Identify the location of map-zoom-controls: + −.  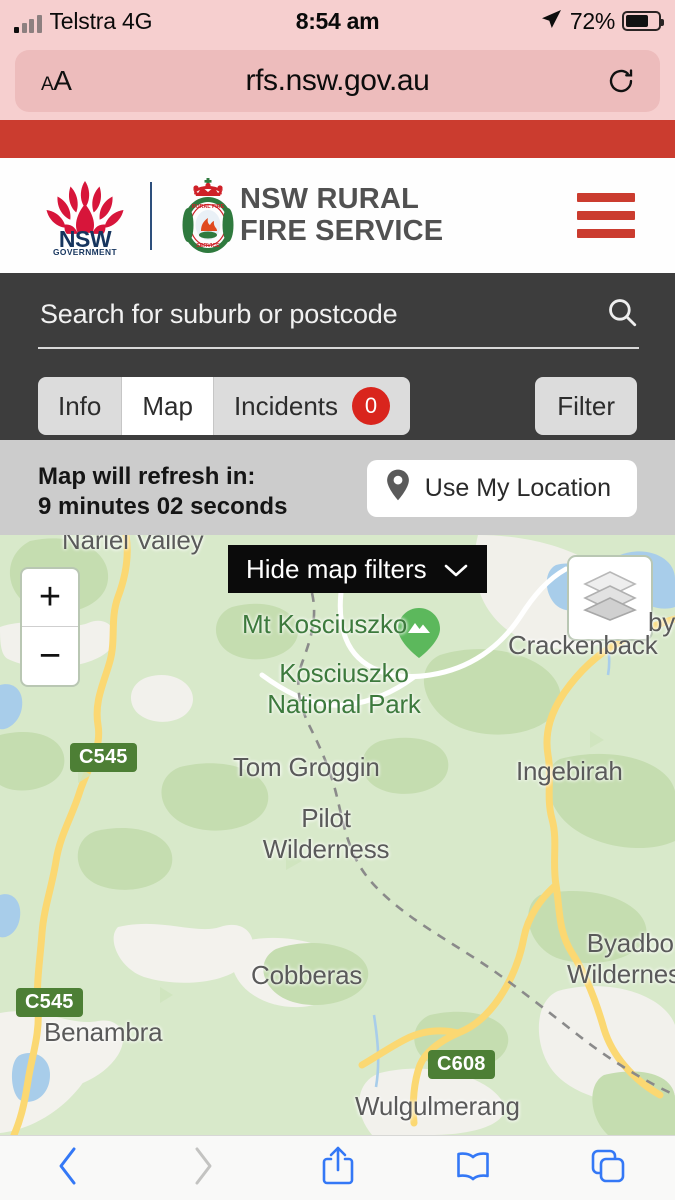
(50, 627).